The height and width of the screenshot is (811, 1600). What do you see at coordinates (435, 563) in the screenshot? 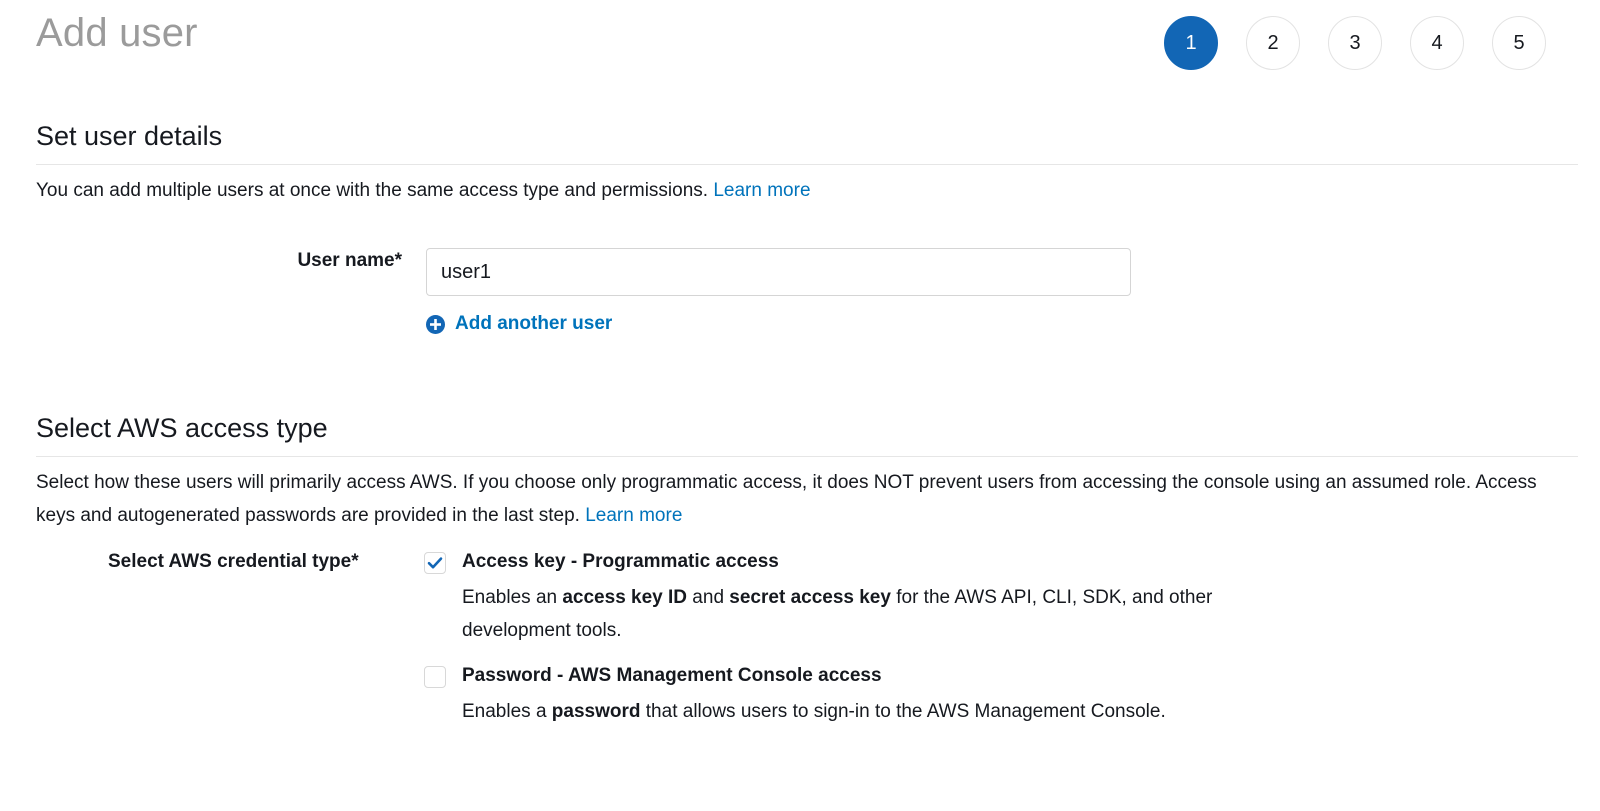
I see `access-key-checkbox` at bounding box center [435, 563].